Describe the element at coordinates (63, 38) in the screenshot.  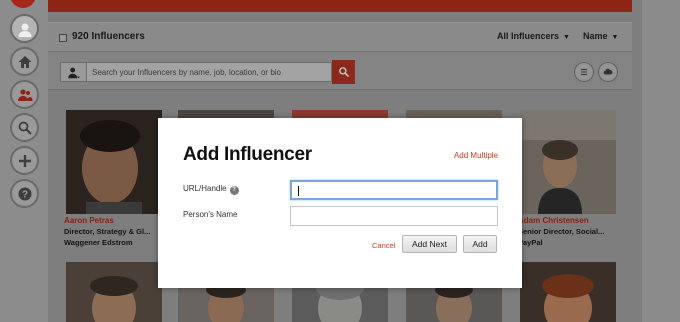
I see `select-all-checkbox` at that location.